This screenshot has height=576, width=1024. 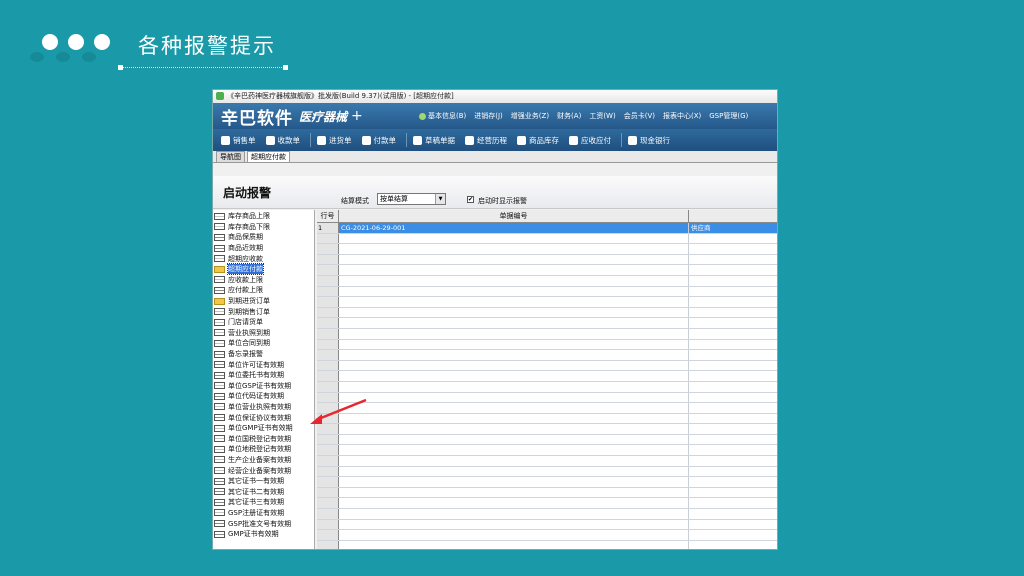 I want to click on toolbar-button: 草稿单据, so click(x=436, y=140).